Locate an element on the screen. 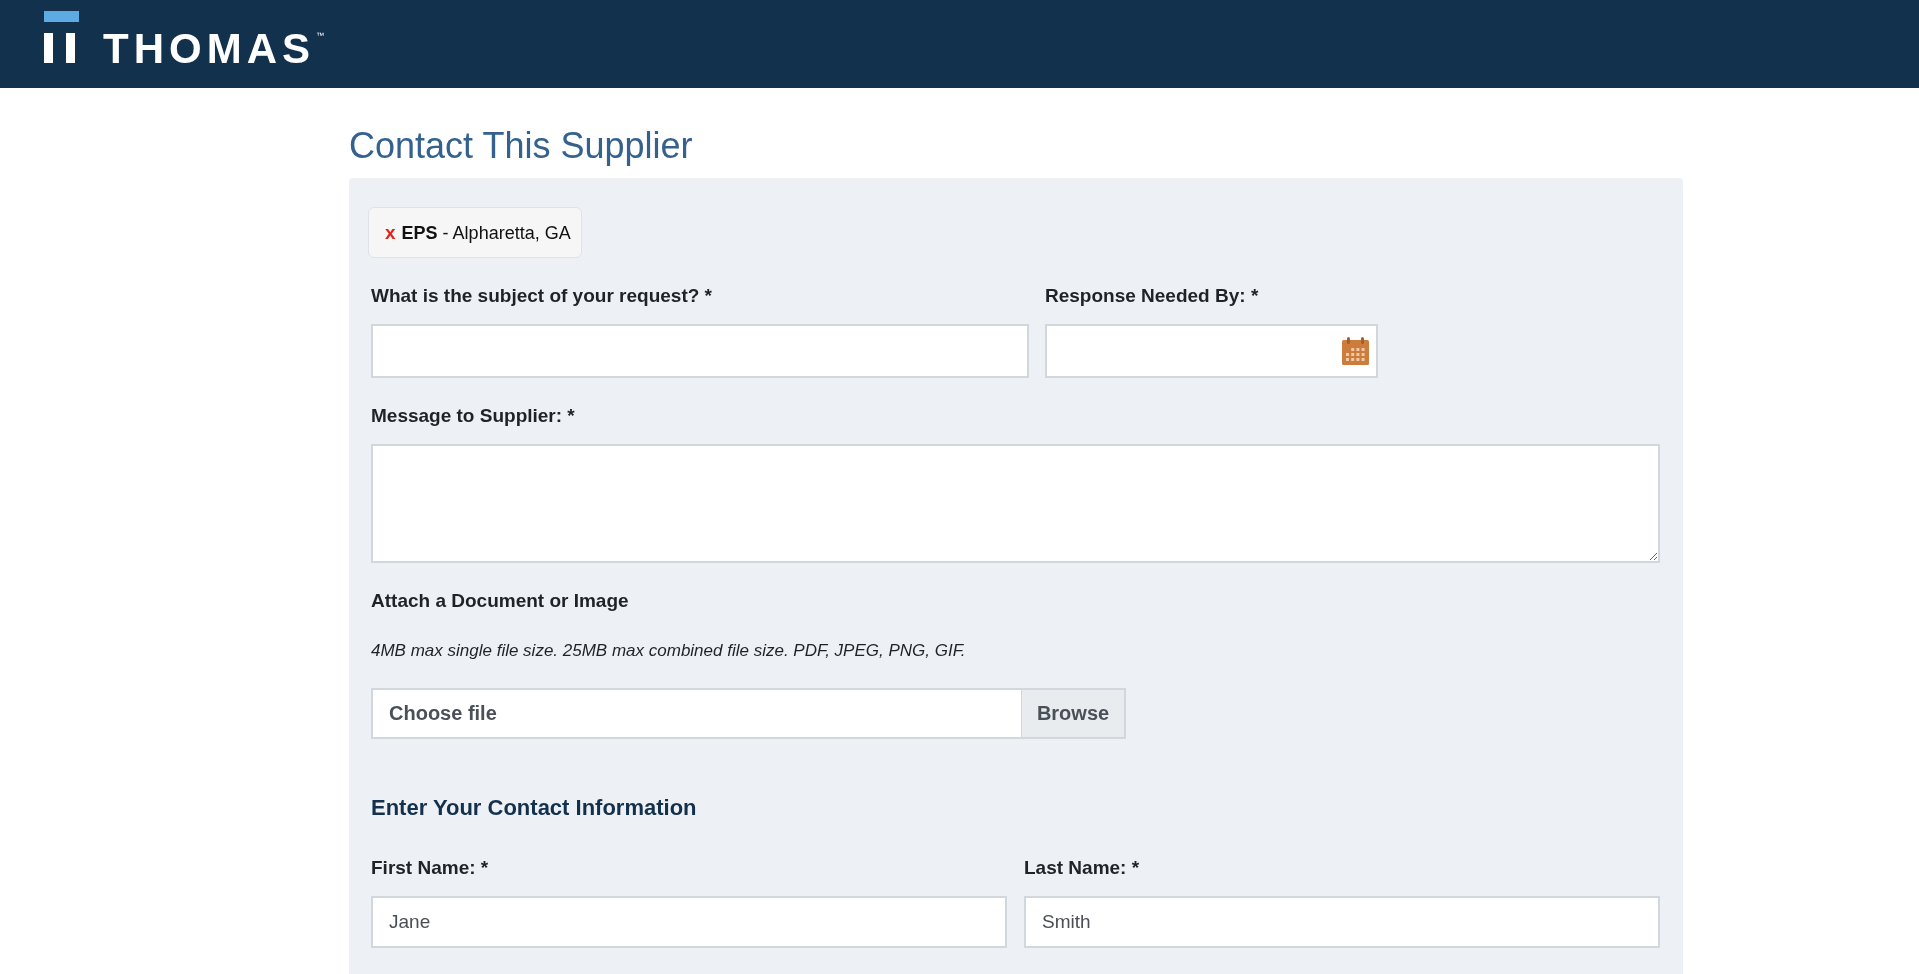 The image size is (1919, 974). file-input: Choose file is located at coordinates (696, 713).